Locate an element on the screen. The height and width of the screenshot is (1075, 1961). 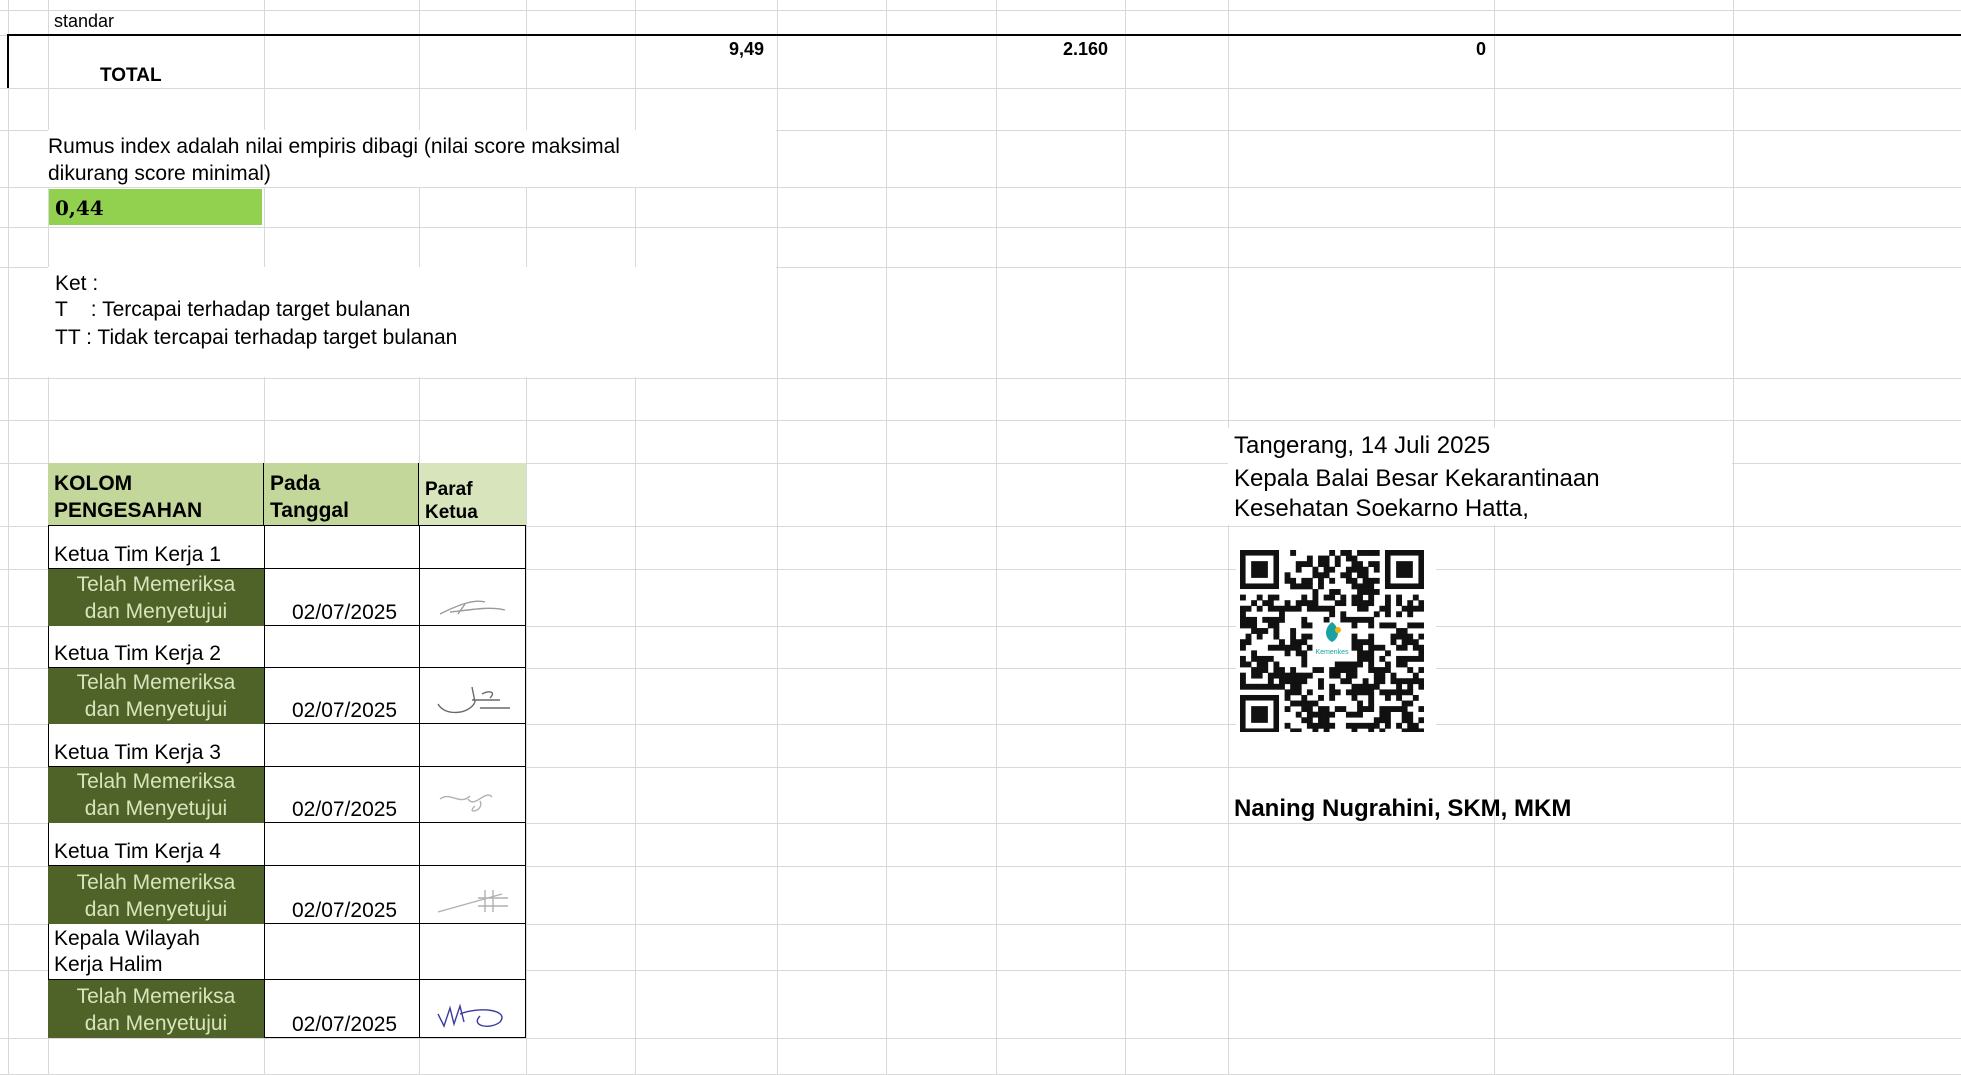
header-pada: Pada is located at coordinates (295, 483).